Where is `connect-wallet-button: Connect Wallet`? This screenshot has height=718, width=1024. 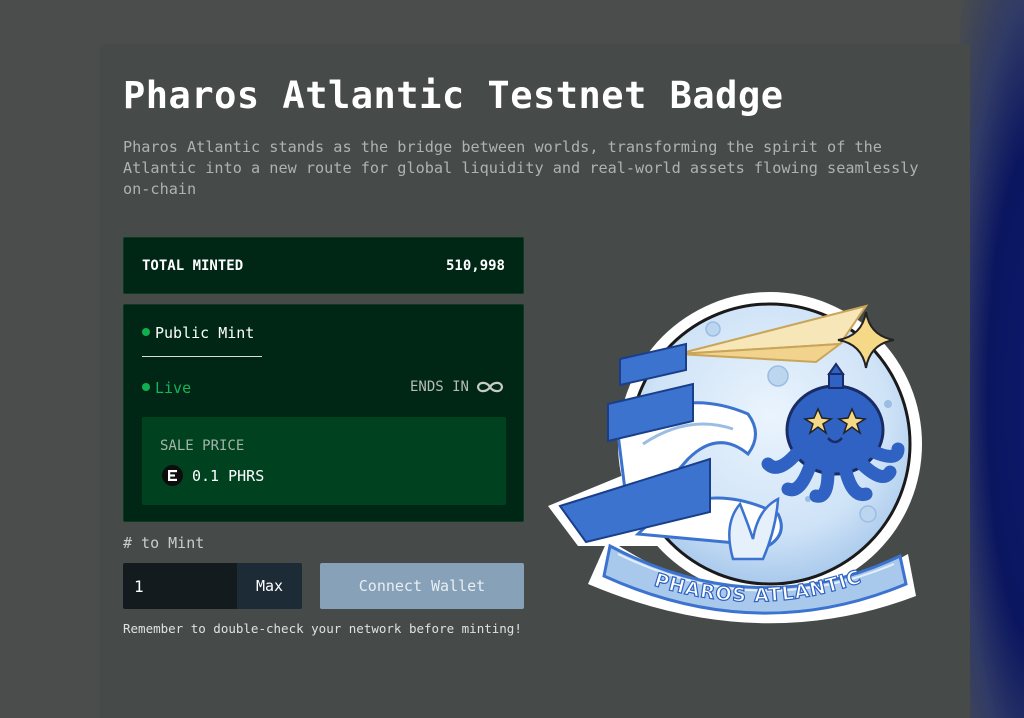
connect-wallet-button: Connect Wallet is located at coordinates (422, 586).